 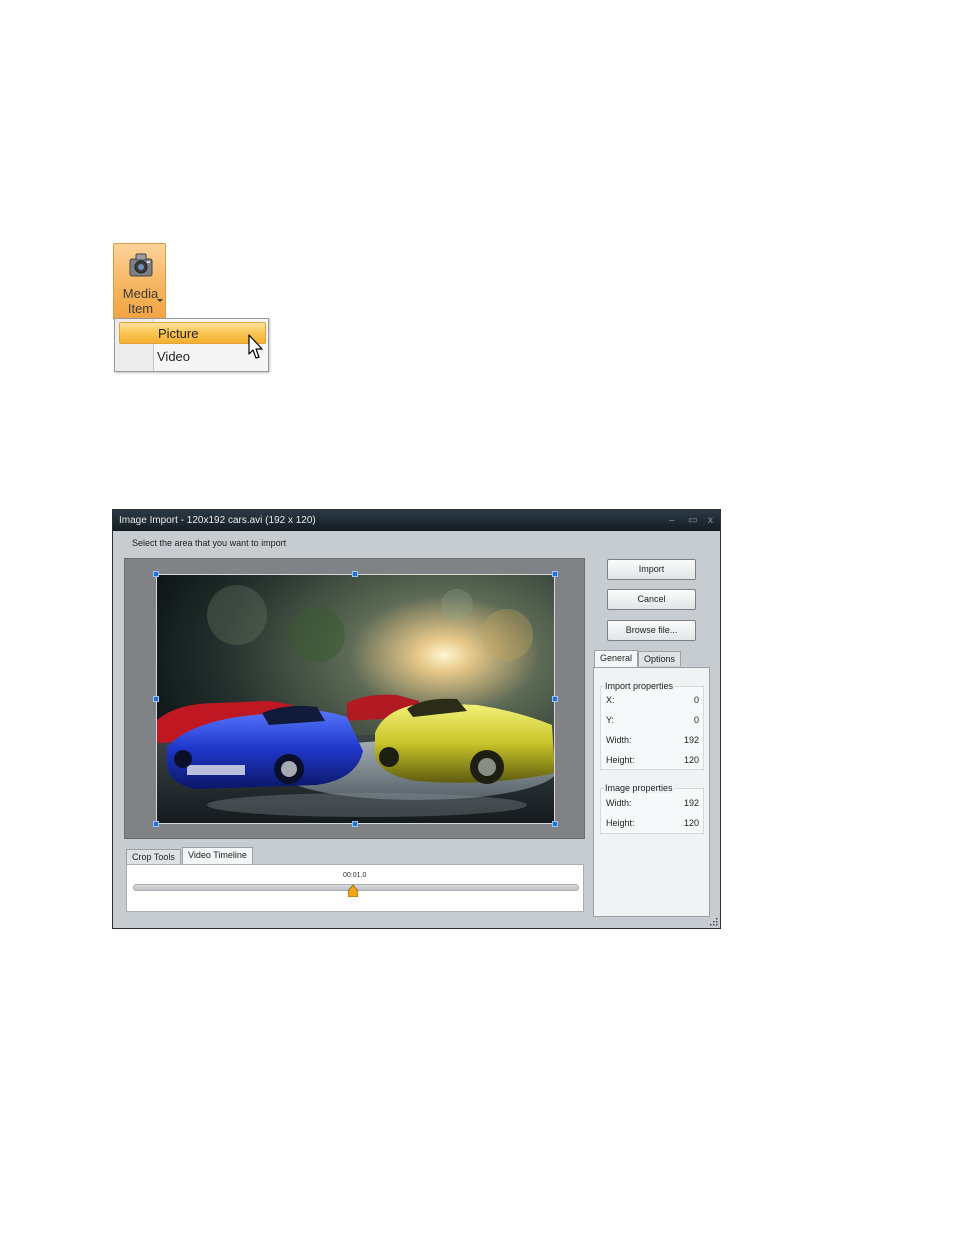 What do you see at coordinates (217, 855) in the screenshot?
I see `tab-video-timeline: Video Timeline` at bounding box center [217, 855].